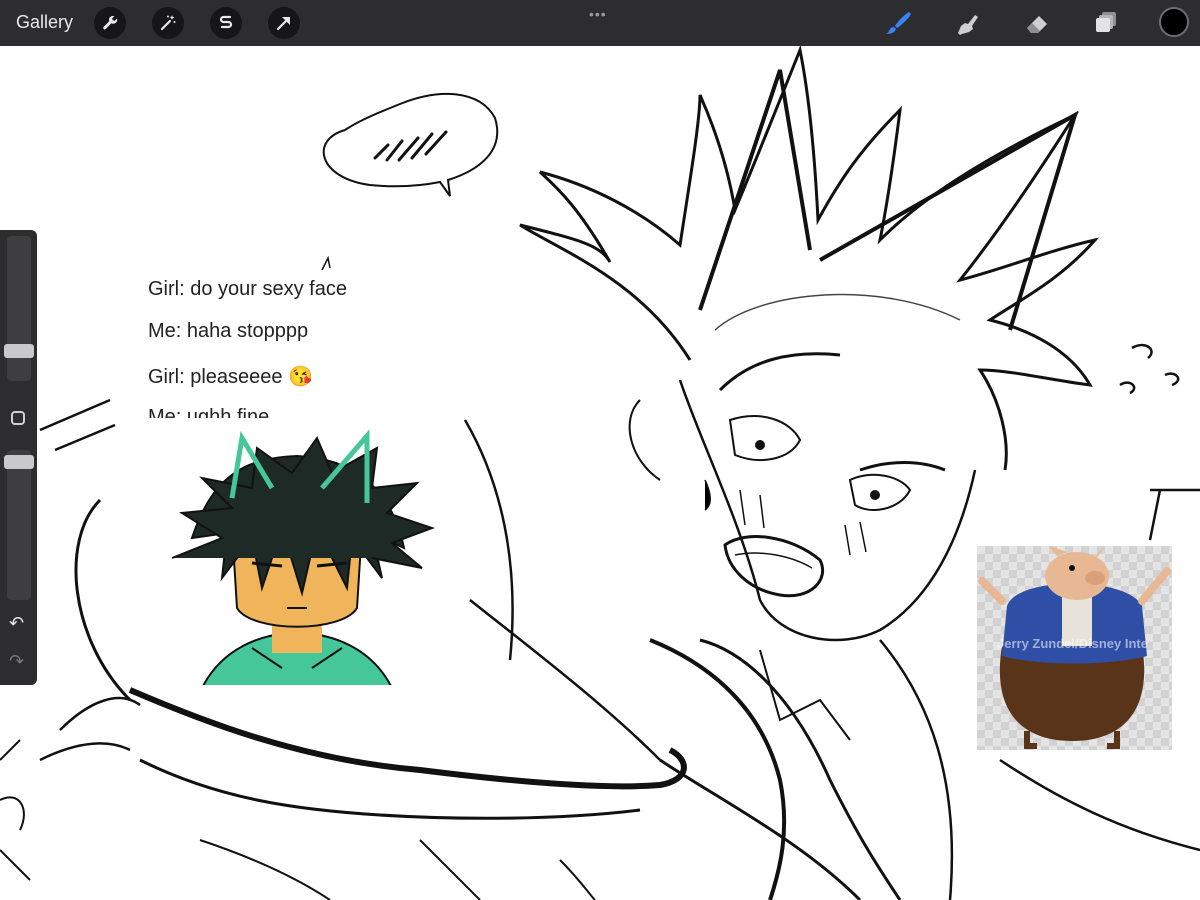  What do you see at coordinates (16, 661) in the screenshot?
I see `redo-icon: ↷` at bounding box center [16, 661].